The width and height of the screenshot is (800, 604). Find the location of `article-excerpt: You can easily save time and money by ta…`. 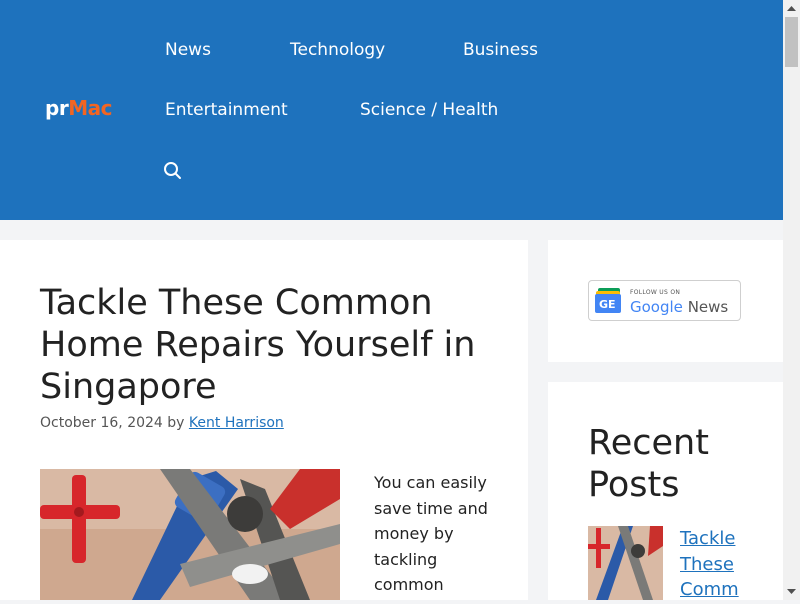

article-excerpt: You can easily save time and money by ta… is located at coordinates (431, 533).